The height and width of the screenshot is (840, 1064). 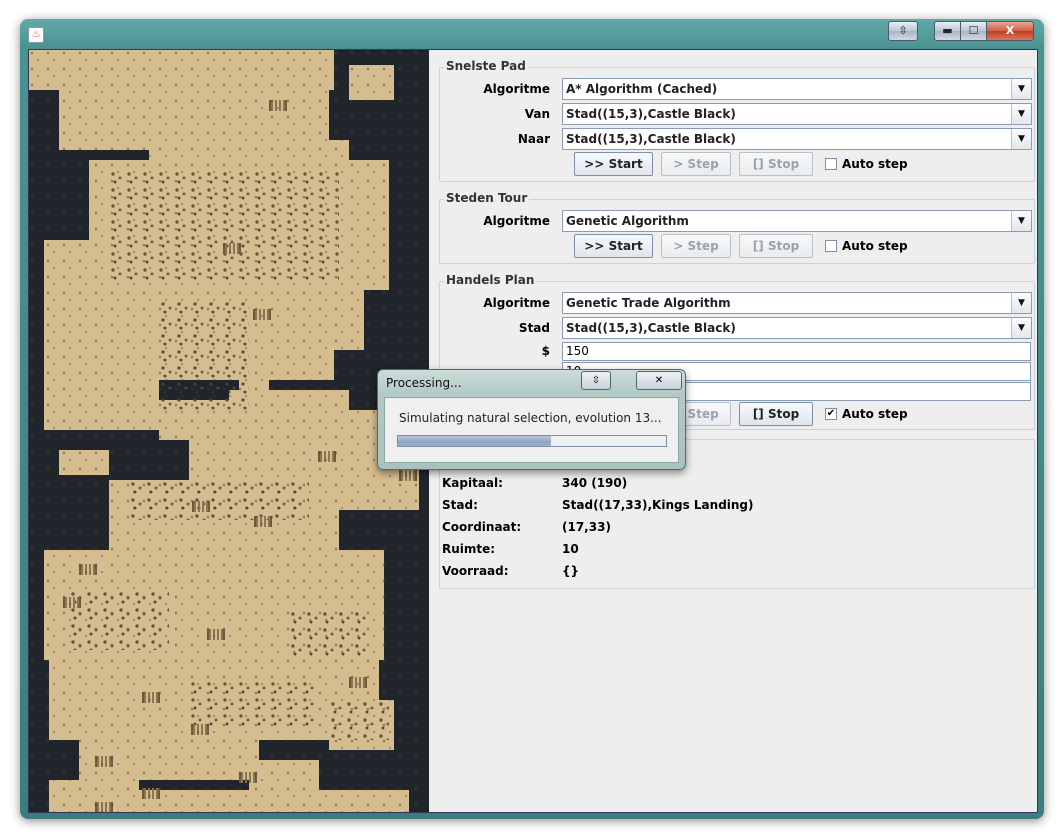 What do you see at coordinates (613, 246) in the screenshot?
I see `tour-start-button: >> Start` at bounding box center [613, 246].